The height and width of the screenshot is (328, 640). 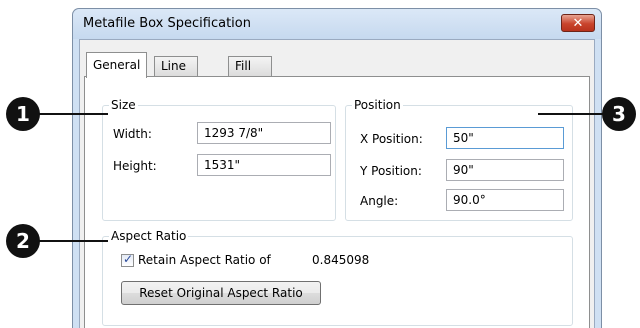 What do you see at coordinates (149, 236) in the screenshot?
I see `aspect-ratio-legend: Aspect Ratio` at bounding box center [149, 236].